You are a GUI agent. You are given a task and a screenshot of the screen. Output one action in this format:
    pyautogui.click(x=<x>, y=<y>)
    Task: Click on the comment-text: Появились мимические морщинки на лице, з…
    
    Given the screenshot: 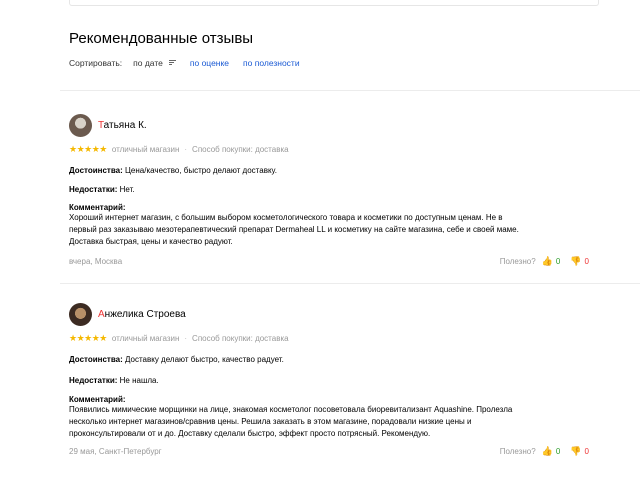 What is the action you would take?
    pyautogui.click(x=291, y=421)
    